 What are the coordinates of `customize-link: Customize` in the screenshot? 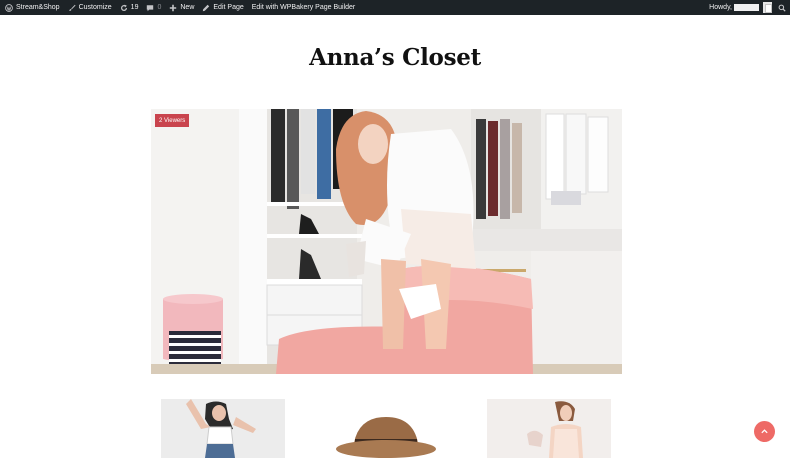 It's located at (90, 7).